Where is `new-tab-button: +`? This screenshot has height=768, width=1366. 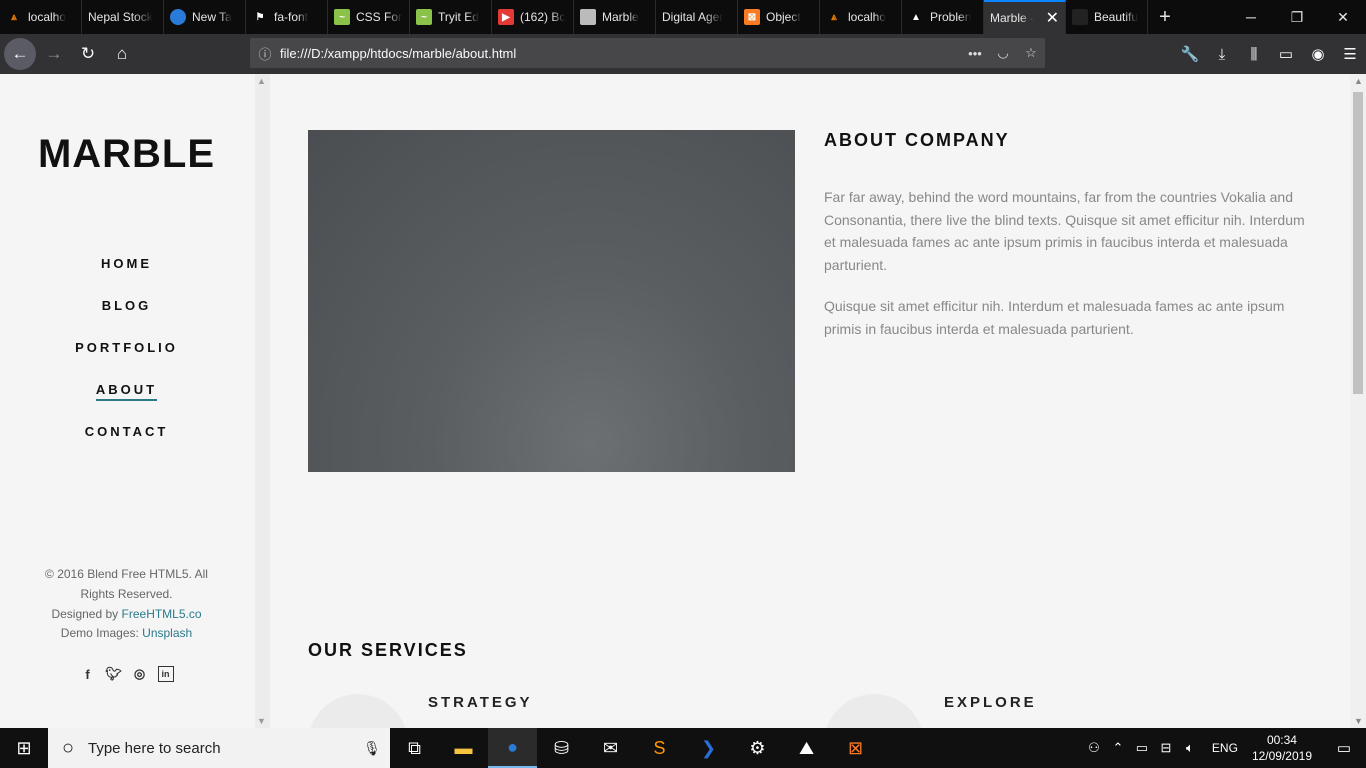
new-tab-button: + is located at coordinates (1165, 17).